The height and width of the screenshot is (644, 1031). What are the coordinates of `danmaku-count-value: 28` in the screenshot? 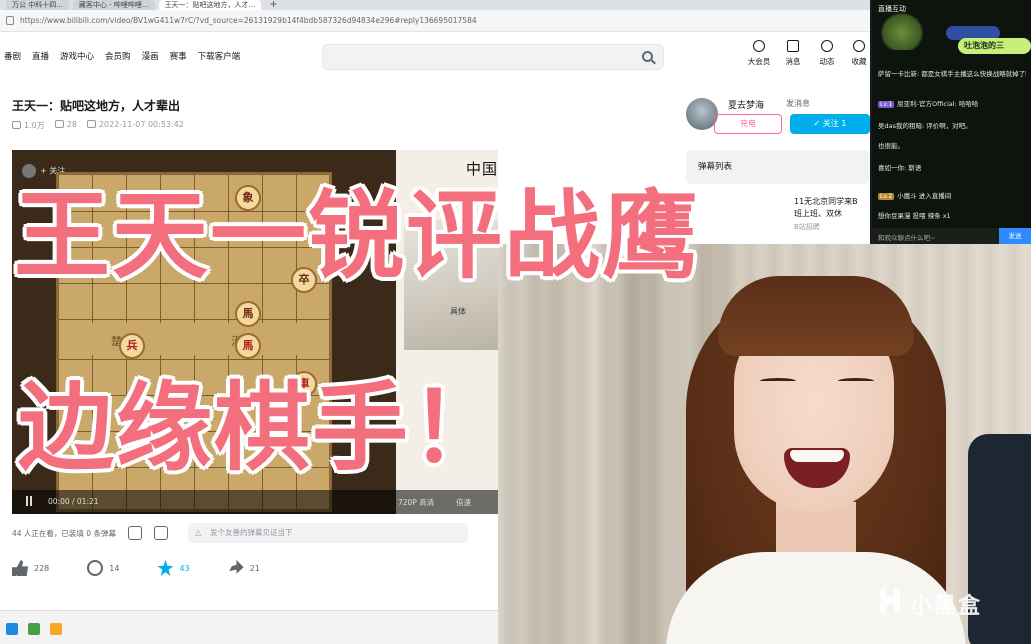 It's located at (71, 124).